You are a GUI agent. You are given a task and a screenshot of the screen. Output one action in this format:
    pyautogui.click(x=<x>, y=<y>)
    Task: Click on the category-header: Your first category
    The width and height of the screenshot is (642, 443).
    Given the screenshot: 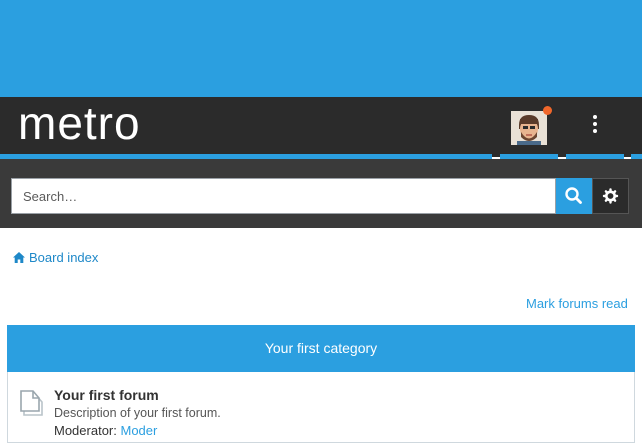 What is the action you would take?
    pyautogui.click(x=321, y=348)
    